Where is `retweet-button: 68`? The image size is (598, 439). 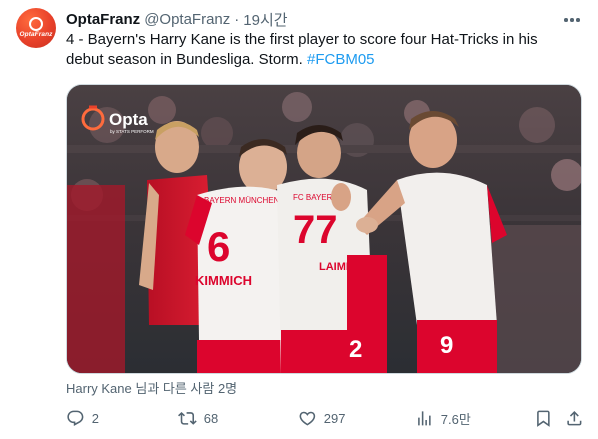
retweet-button: 68 is located at coordinates (198, 418).